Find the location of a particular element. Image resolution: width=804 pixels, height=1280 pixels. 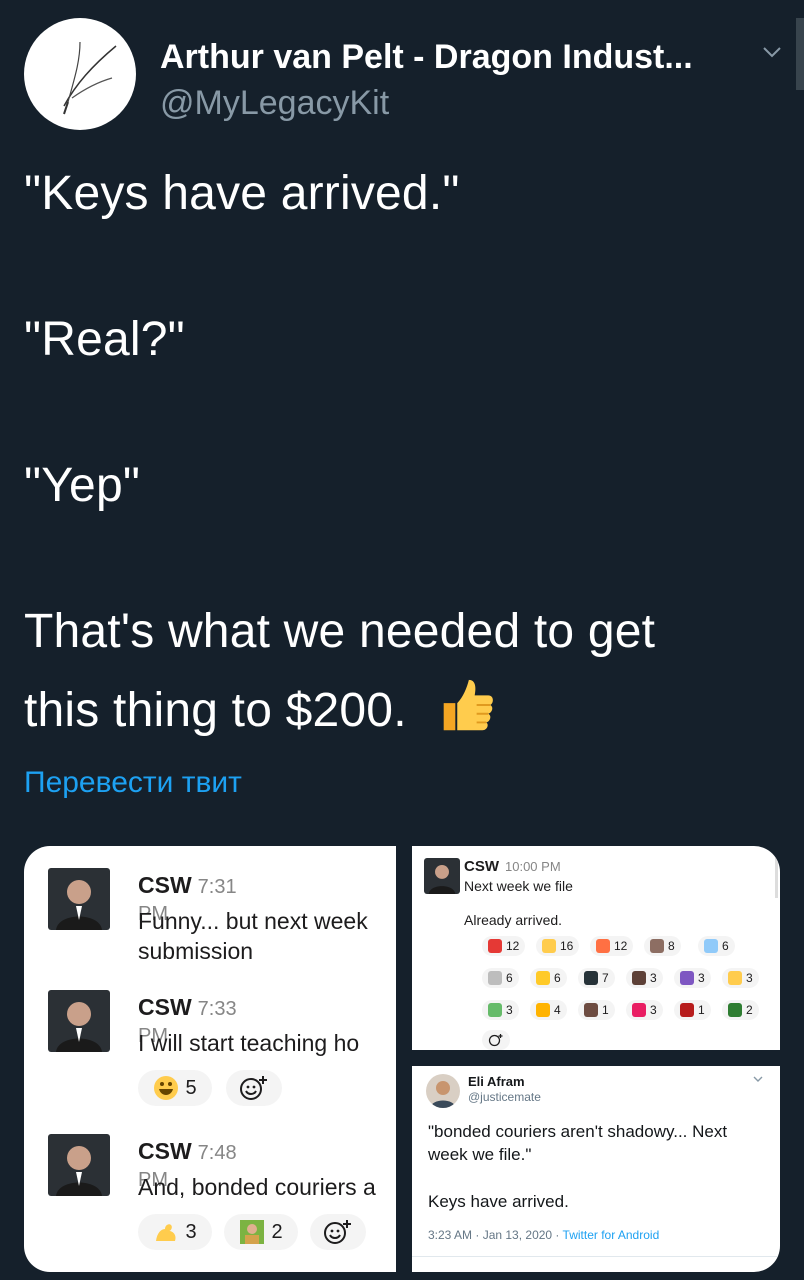

embedded-tweet-text: "bonded couriers aren't shadowy... Next is located at coordinates (578, 1131).